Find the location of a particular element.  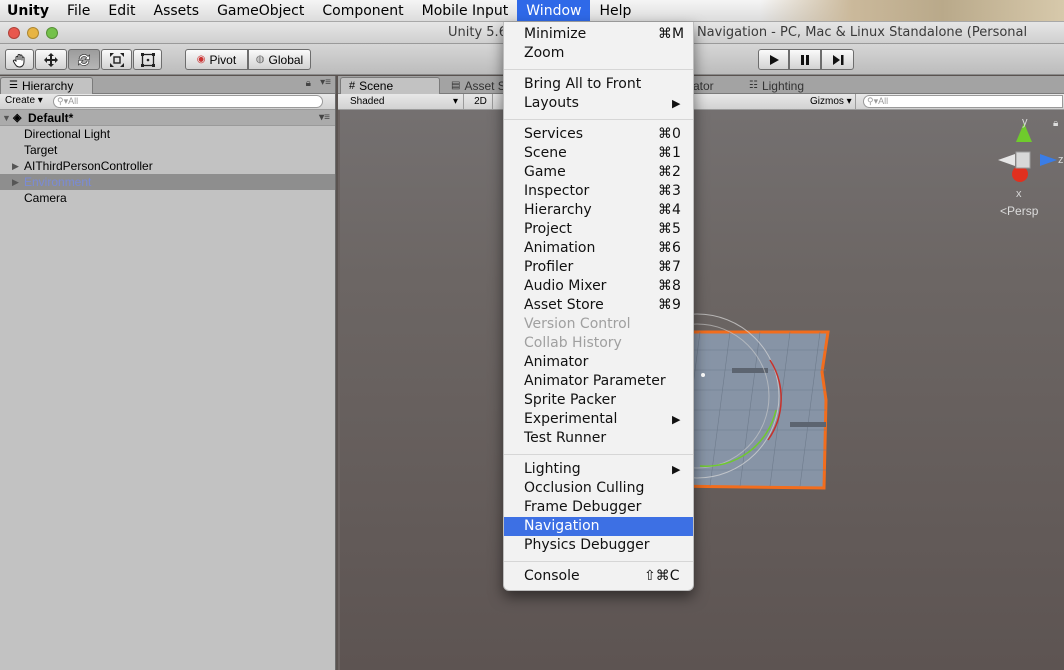

tab-scene: # Scene is located at coordinates (390, 85).